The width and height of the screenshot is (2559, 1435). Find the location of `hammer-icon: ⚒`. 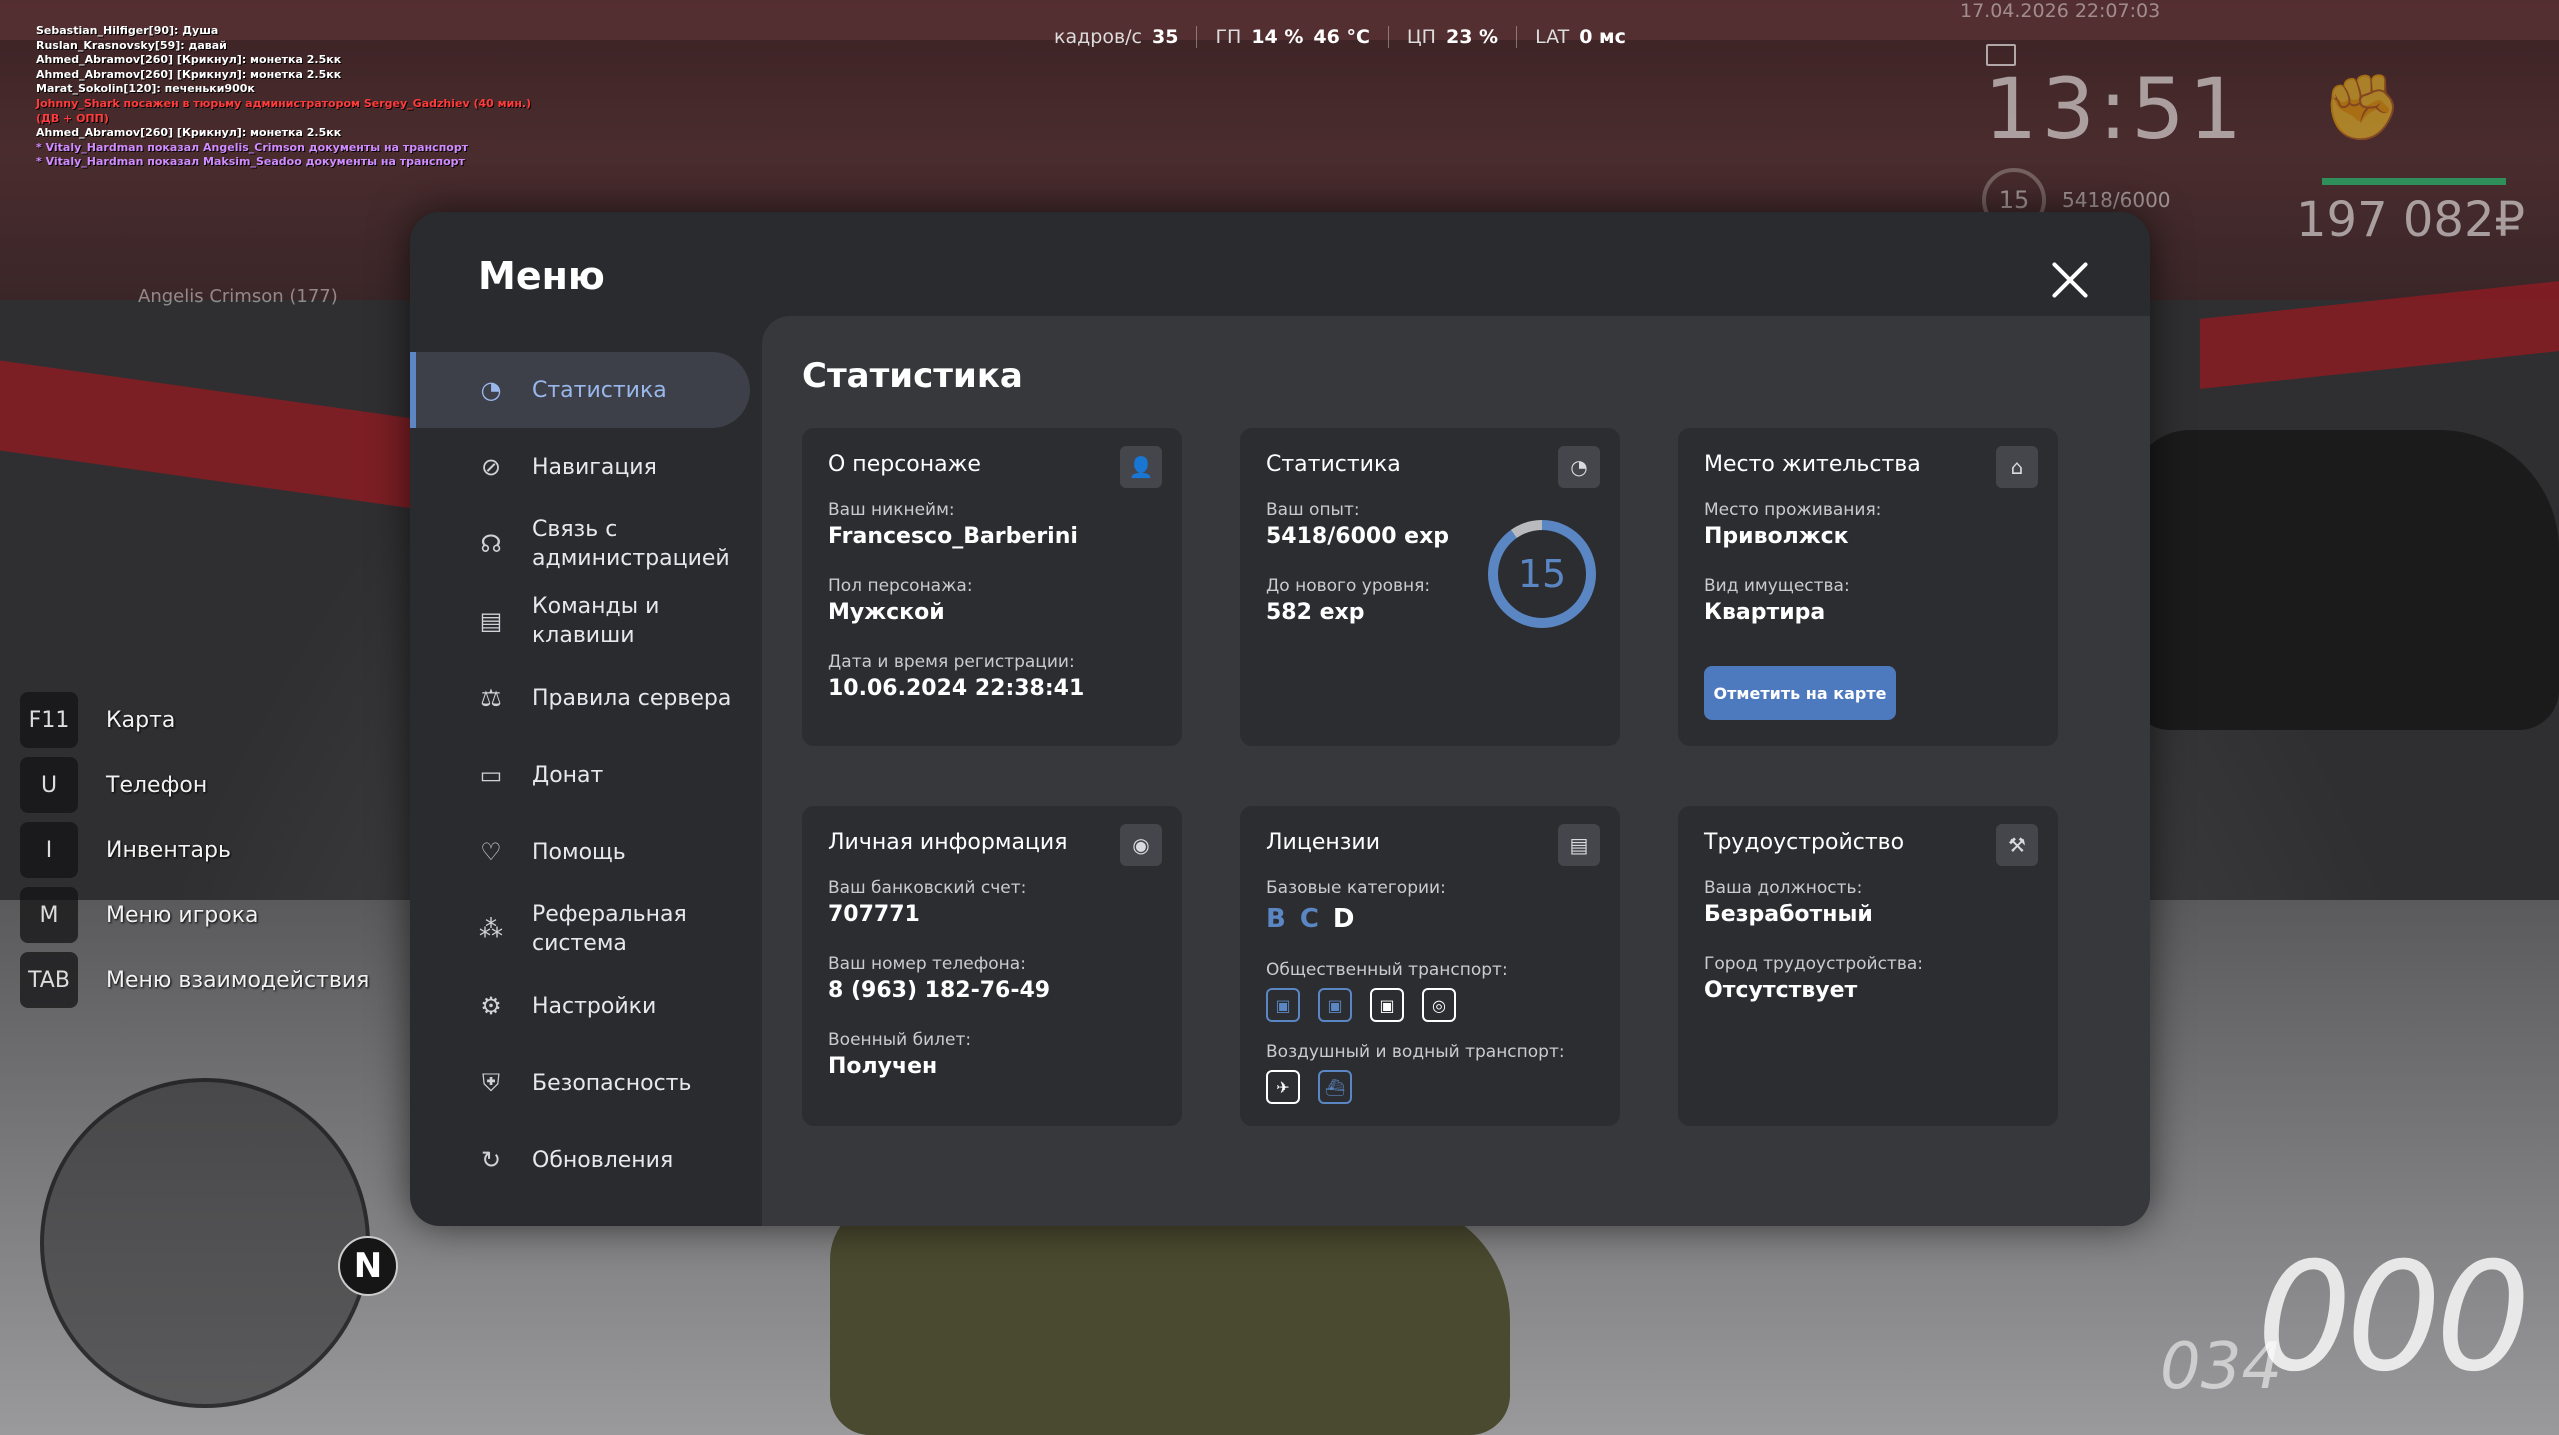

hammer-icon: ⚒ is located at coordinates (2017, 845).